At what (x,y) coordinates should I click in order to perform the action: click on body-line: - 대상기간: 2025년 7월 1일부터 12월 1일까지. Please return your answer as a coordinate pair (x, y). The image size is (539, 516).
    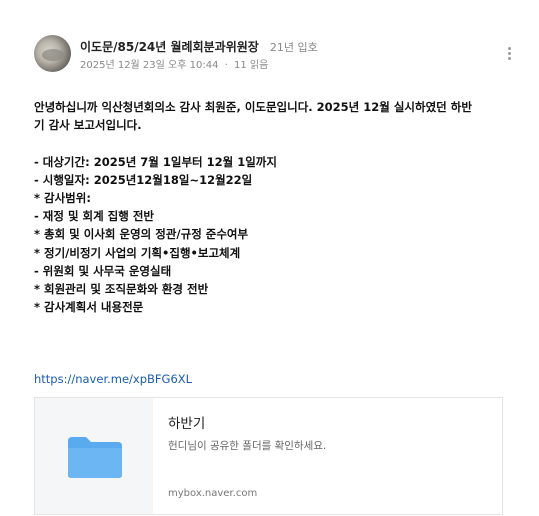
    Looking at the image, I should click on (155, 161).